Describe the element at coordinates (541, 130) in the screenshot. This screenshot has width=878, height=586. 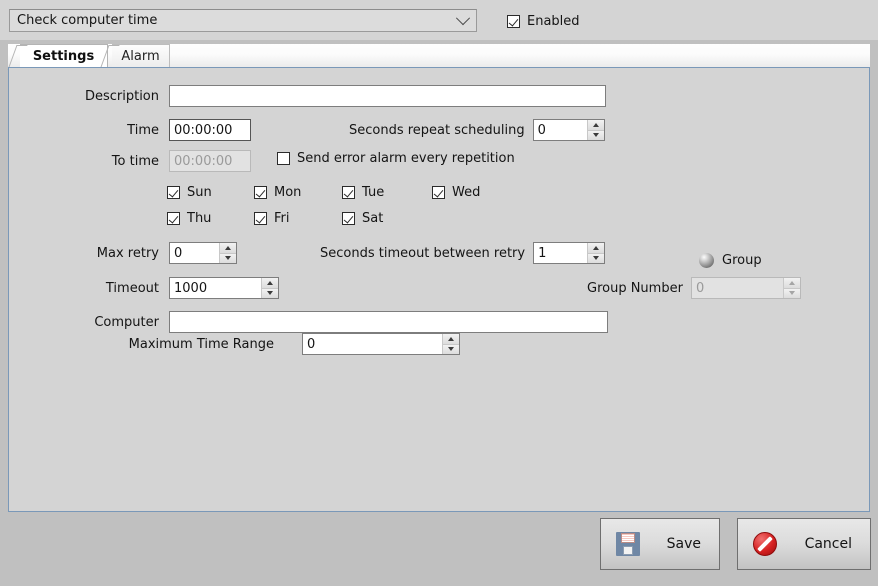
I see `seconds-repeat-scheduling-value: 0` at that location.